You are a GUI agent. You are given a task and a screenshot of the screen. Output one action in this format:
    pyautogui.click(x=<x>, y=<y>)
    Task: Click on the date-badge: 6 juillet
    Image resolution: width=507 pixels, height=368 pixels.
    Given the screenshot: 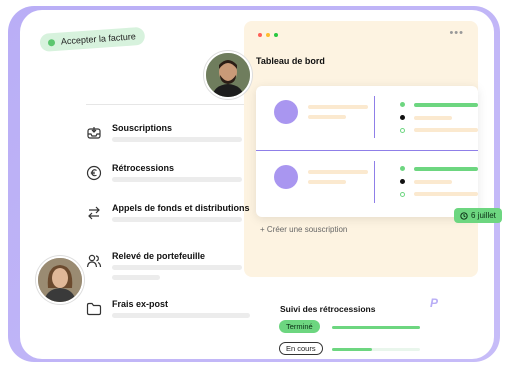 What is the action you would take?
    pyautogui.click(x=478, y=215)
    